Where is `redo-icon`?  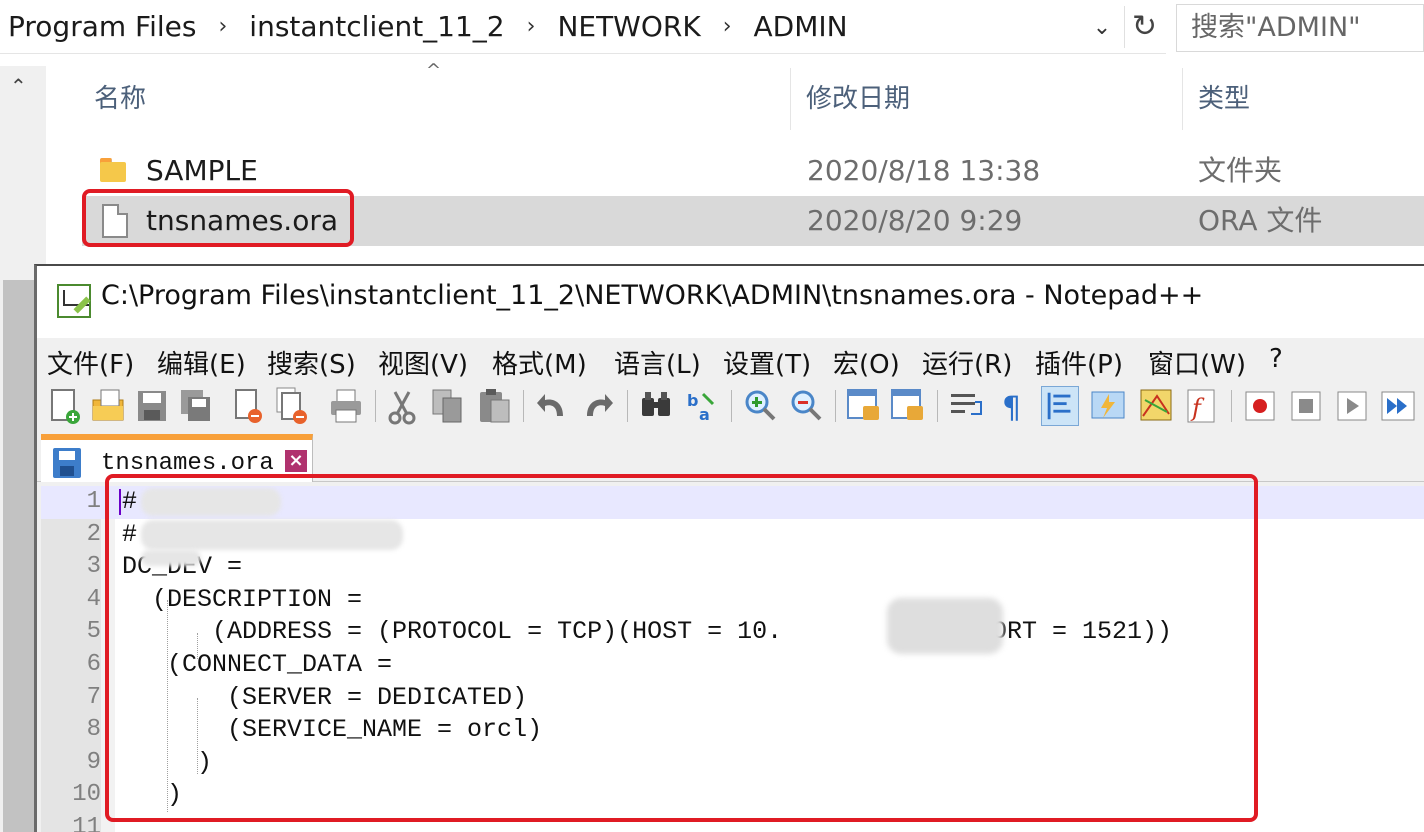 redo-icon is located at coordinates (598, 406).